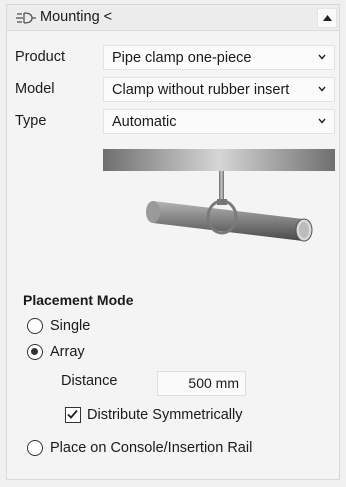 This screenshot has height=487, width=346. What do you see at coordinates (182, 58) in the screenshot?
I see `product-value: Pipe clamp one-piece` at bounding box center [182, 58].